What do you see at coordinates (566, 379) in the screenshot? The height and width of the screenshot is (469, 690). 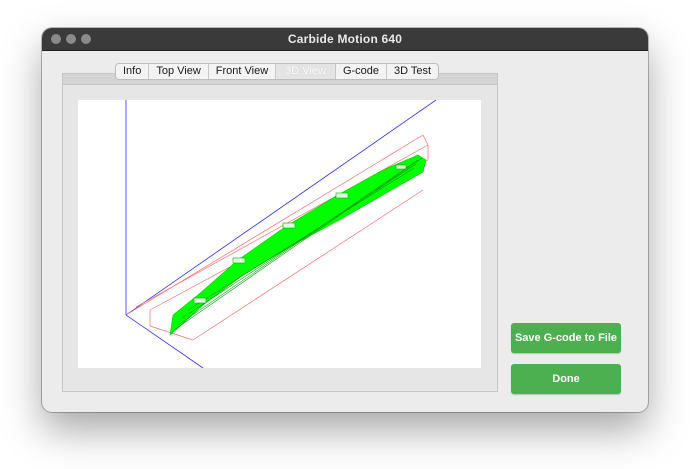 I see `done-button: Done` at bounding box center [566, 379].